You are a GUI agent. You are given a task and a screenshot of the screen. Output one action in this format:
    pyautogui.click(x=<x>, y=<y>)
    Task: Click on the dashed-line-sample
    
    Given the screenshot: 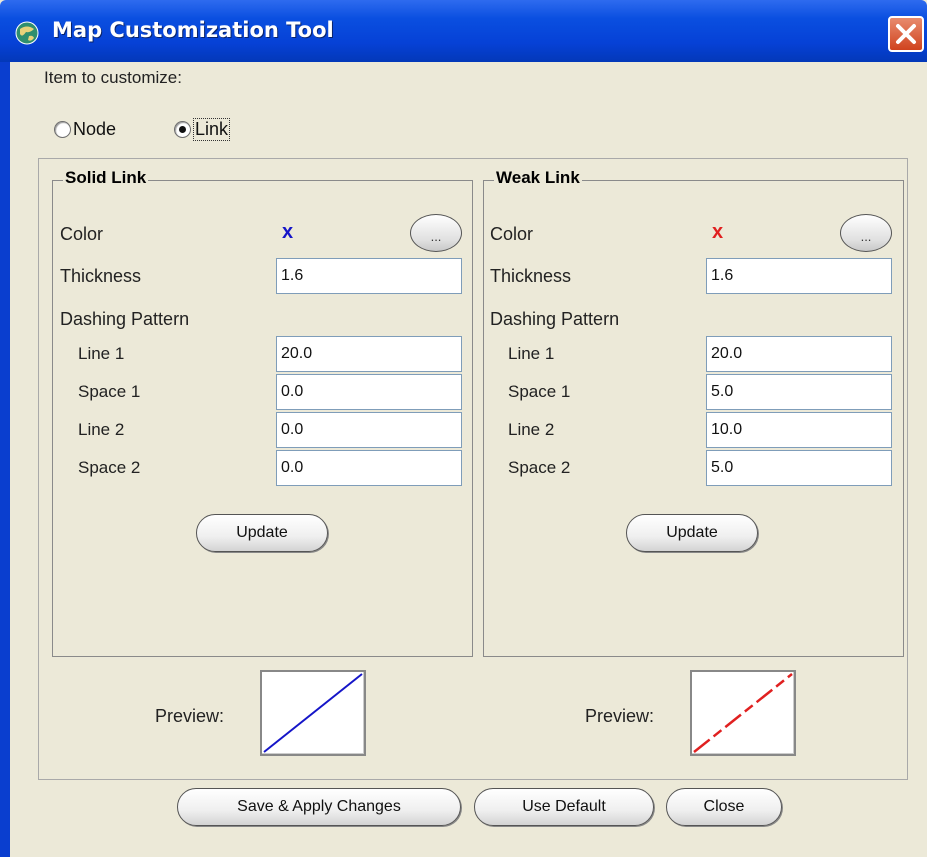 What is the action you would take?
    pyautogui.click(x=743, y=713)
    